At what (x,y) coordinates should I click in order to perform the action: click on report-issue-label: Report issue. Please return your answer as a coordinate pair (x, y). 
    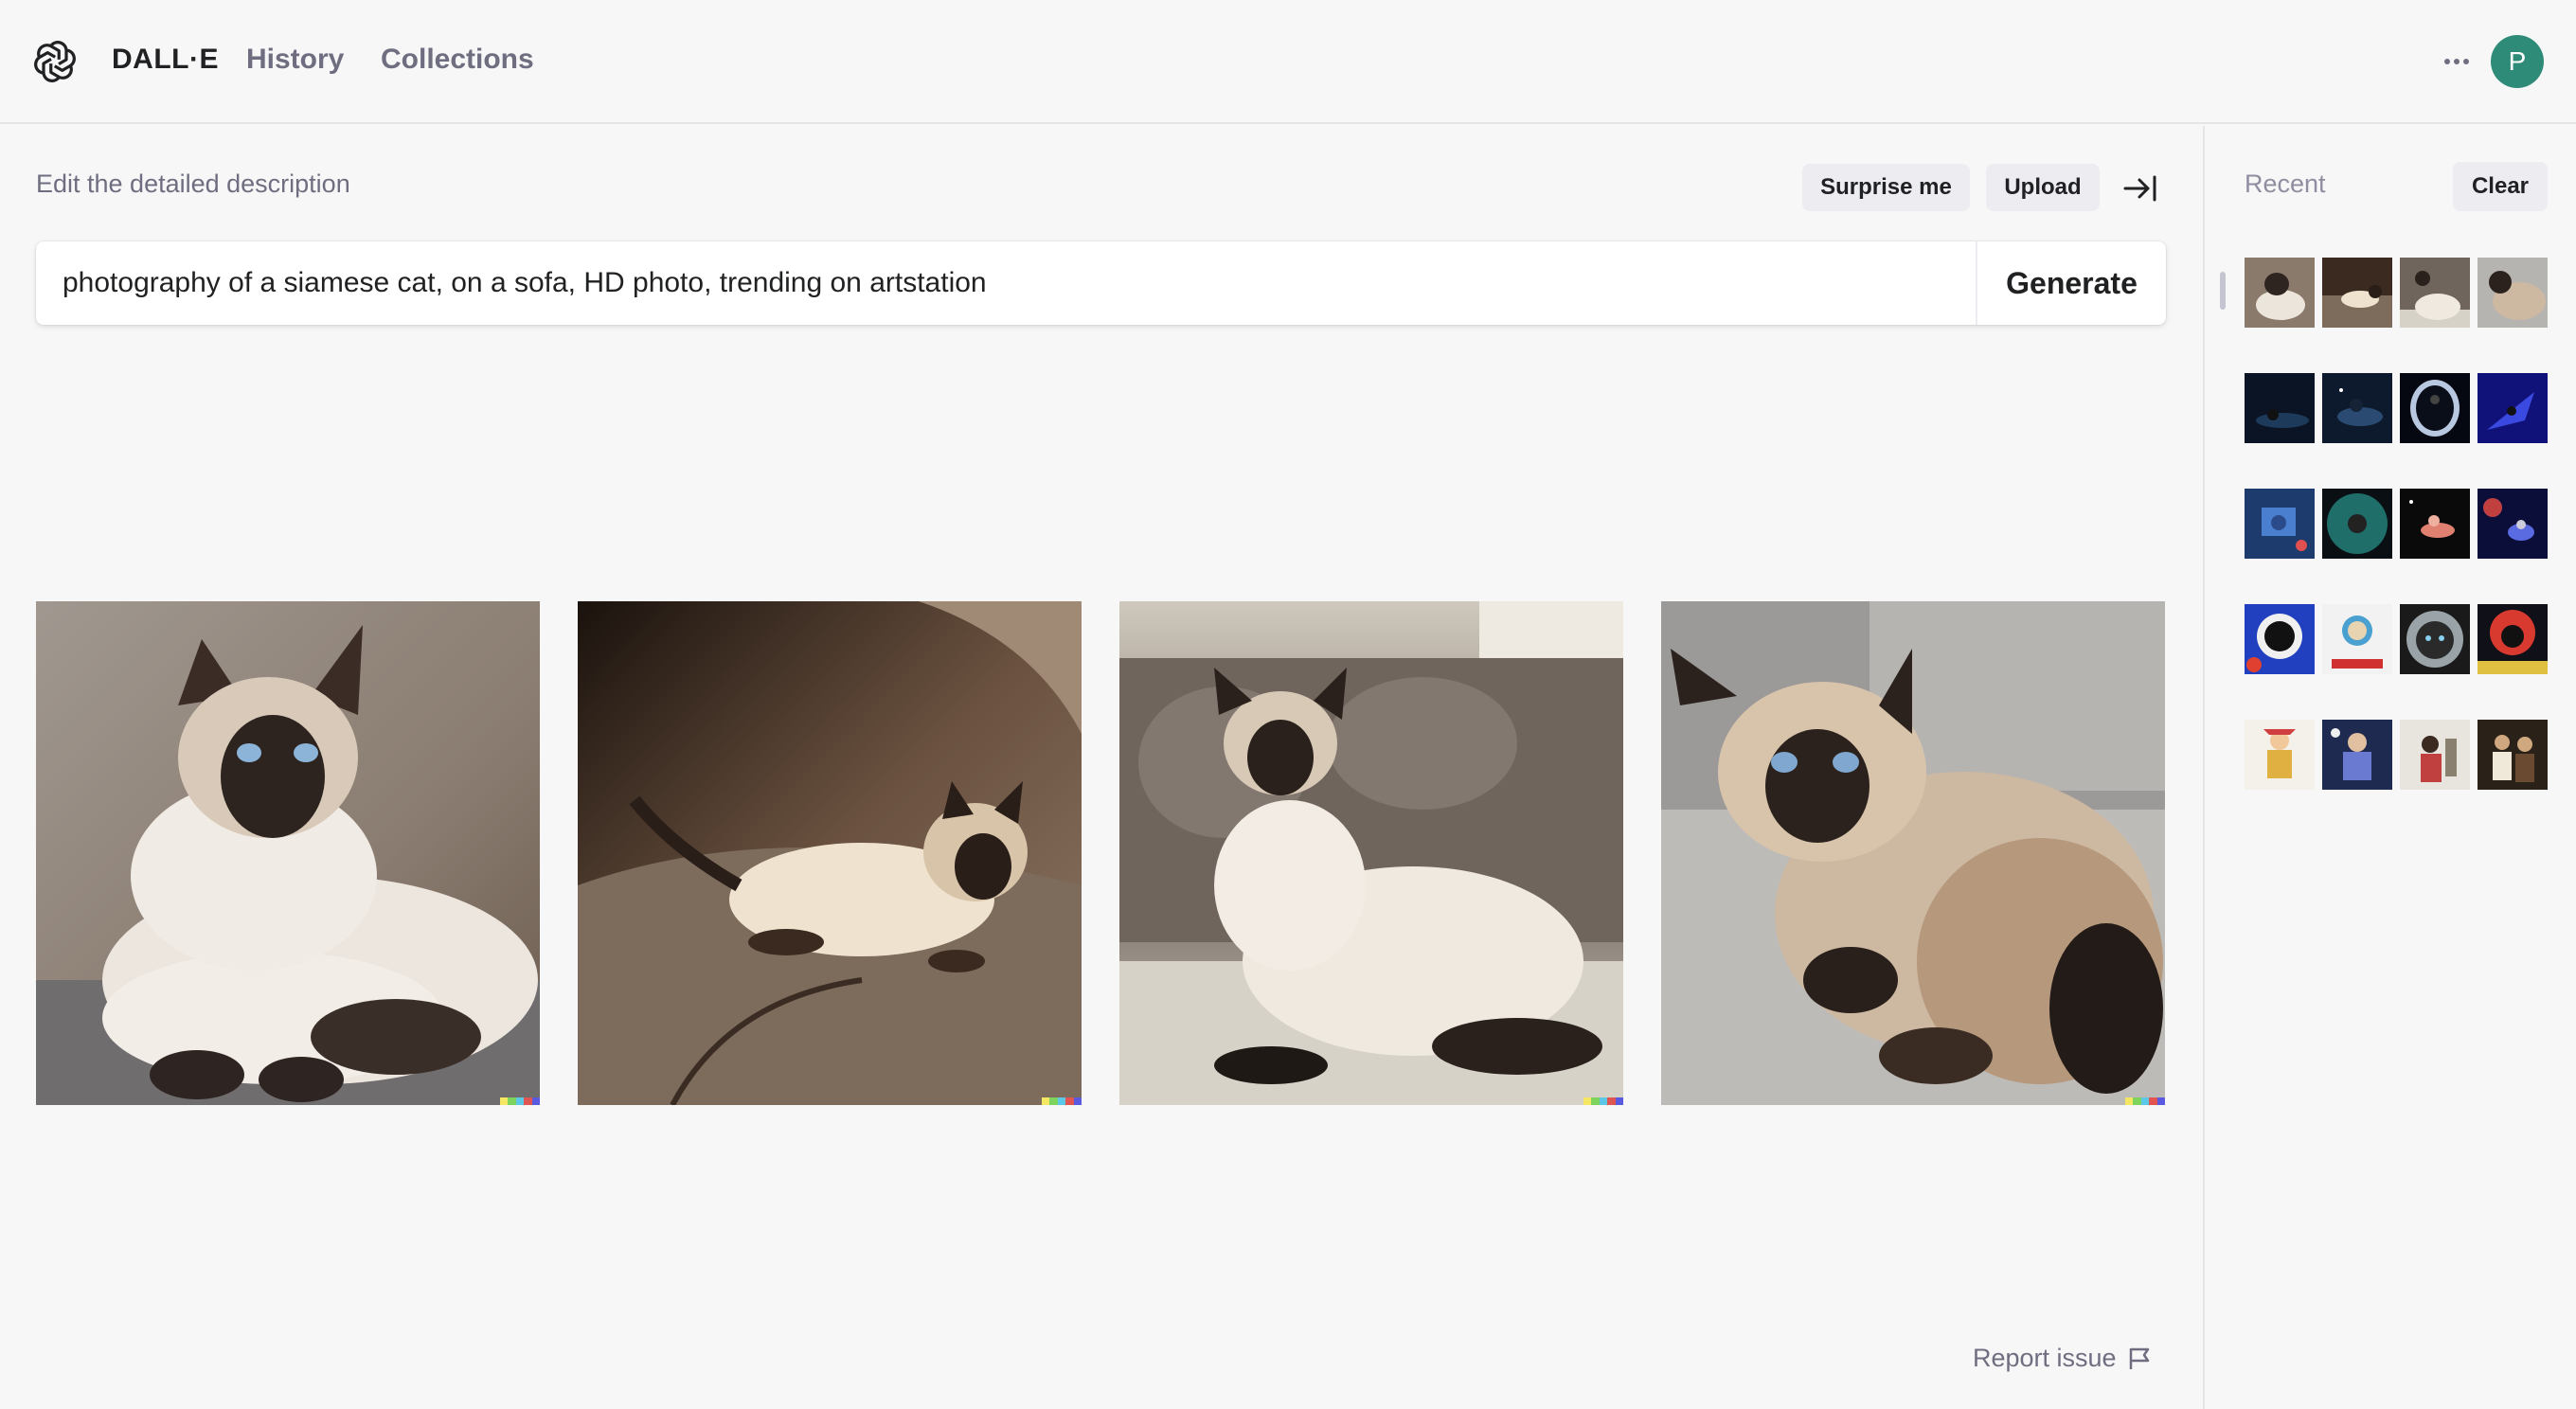
    Looking at the image, I should click on (2045, 1358).